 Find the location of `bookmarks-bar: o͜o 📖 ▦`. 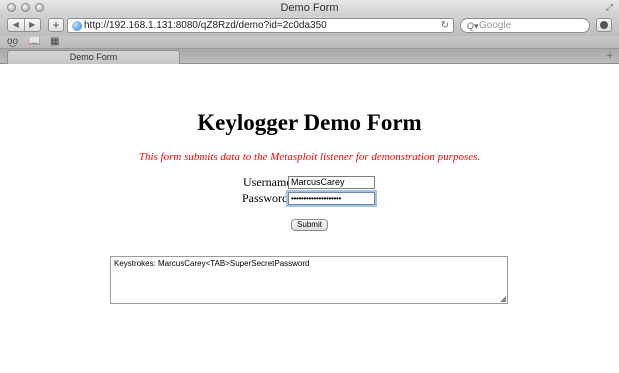

bookmarks-bar: o͜o 📖 ▦ is located at coordinates (309, 42).